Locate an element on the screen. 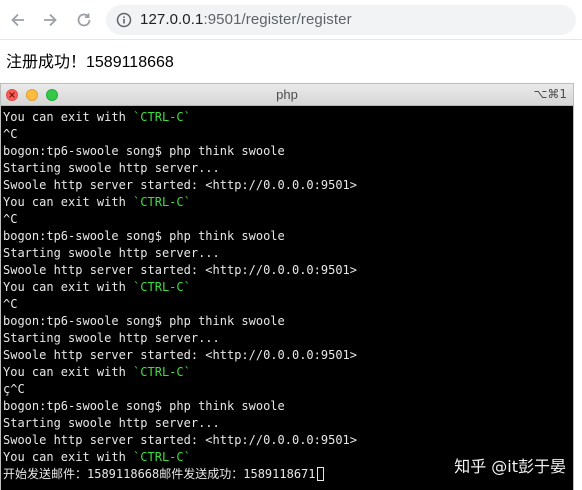  arrow-left-icon is located at coordinates (17, 20).